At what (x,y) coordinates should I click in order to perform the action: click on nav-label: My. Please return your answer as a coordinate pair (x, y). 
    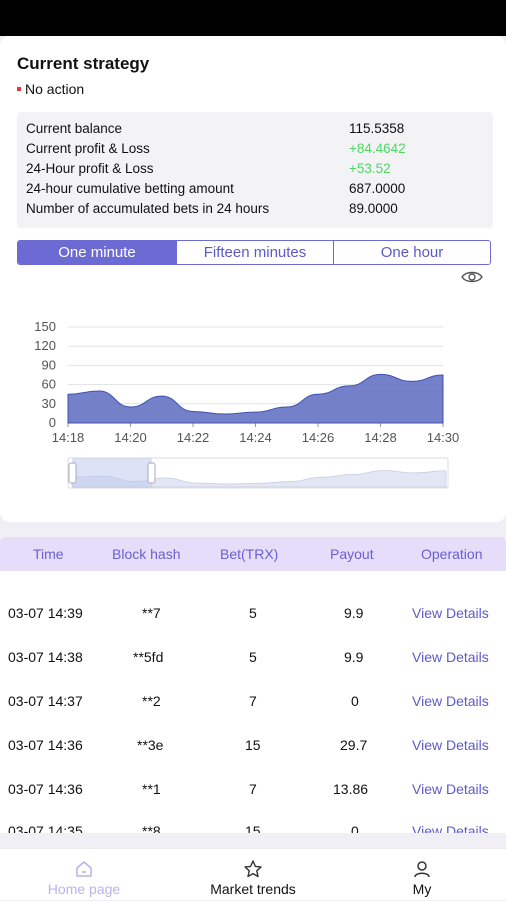
    Looking at the image, I should click on (422, 889).